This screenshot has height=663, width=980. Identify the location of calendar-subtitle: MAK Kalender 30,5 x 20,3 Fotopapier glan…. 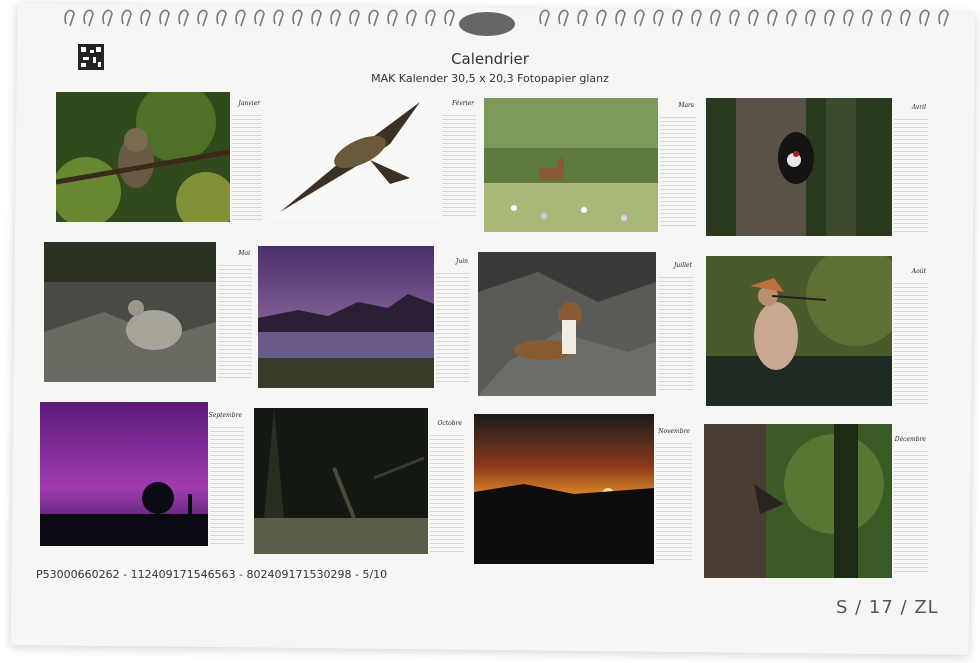
(490, 78).